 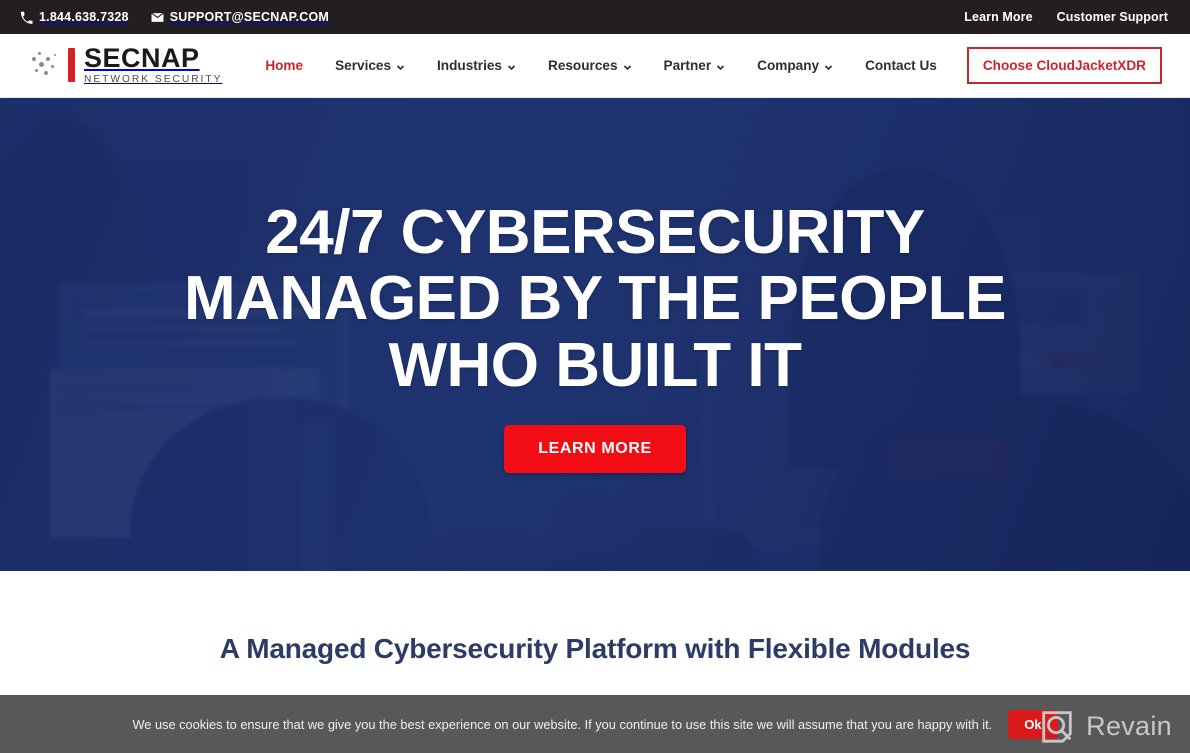 What do you see at coordinates (1064, 65) in the screenshot?
I see `choose-cloudjacketxdr-button: Choose CloudJacketXDR` at bounding box center [1064, 65].